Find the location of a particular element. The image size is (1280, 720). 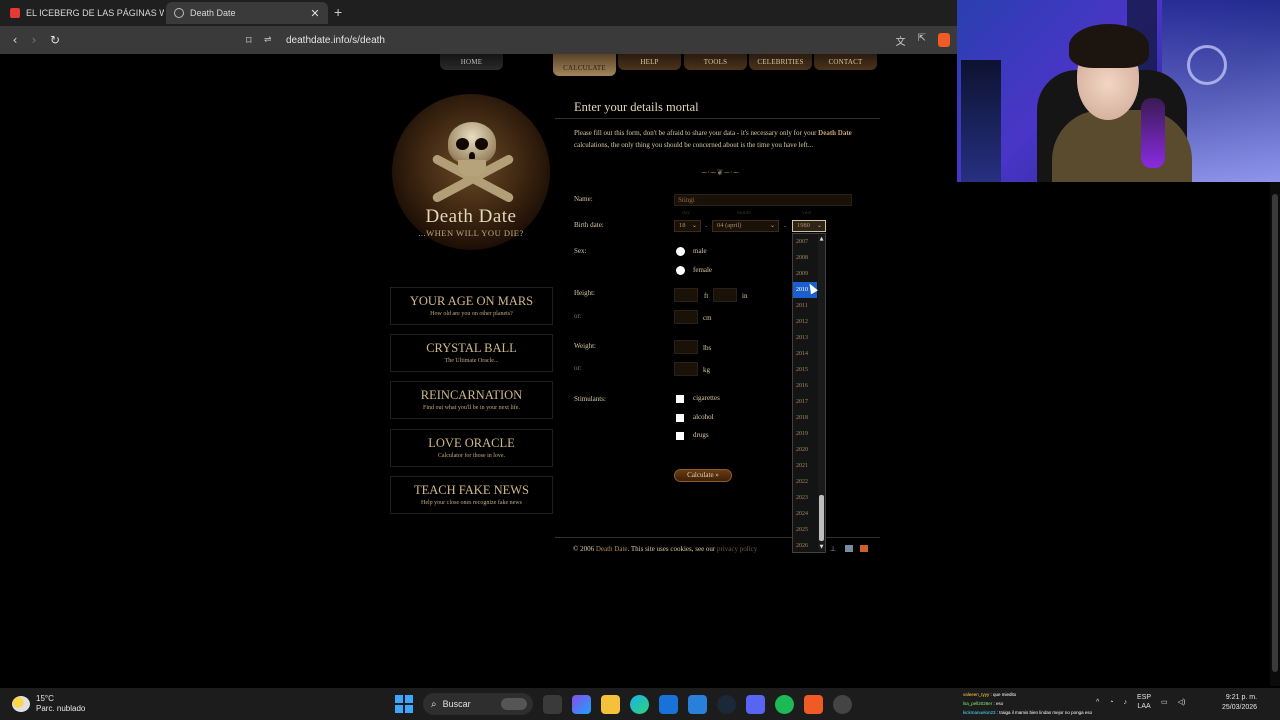

discord-icon is located at coordinates (755, 704).